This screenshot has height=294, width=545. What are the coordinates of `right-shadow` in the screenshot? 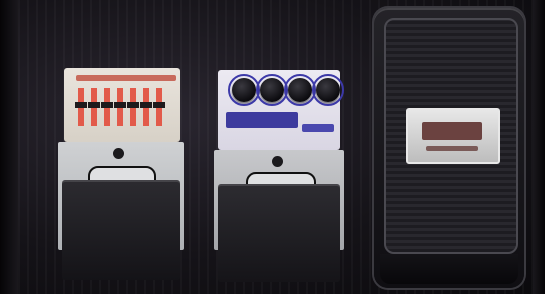 It's located at (539, 147).